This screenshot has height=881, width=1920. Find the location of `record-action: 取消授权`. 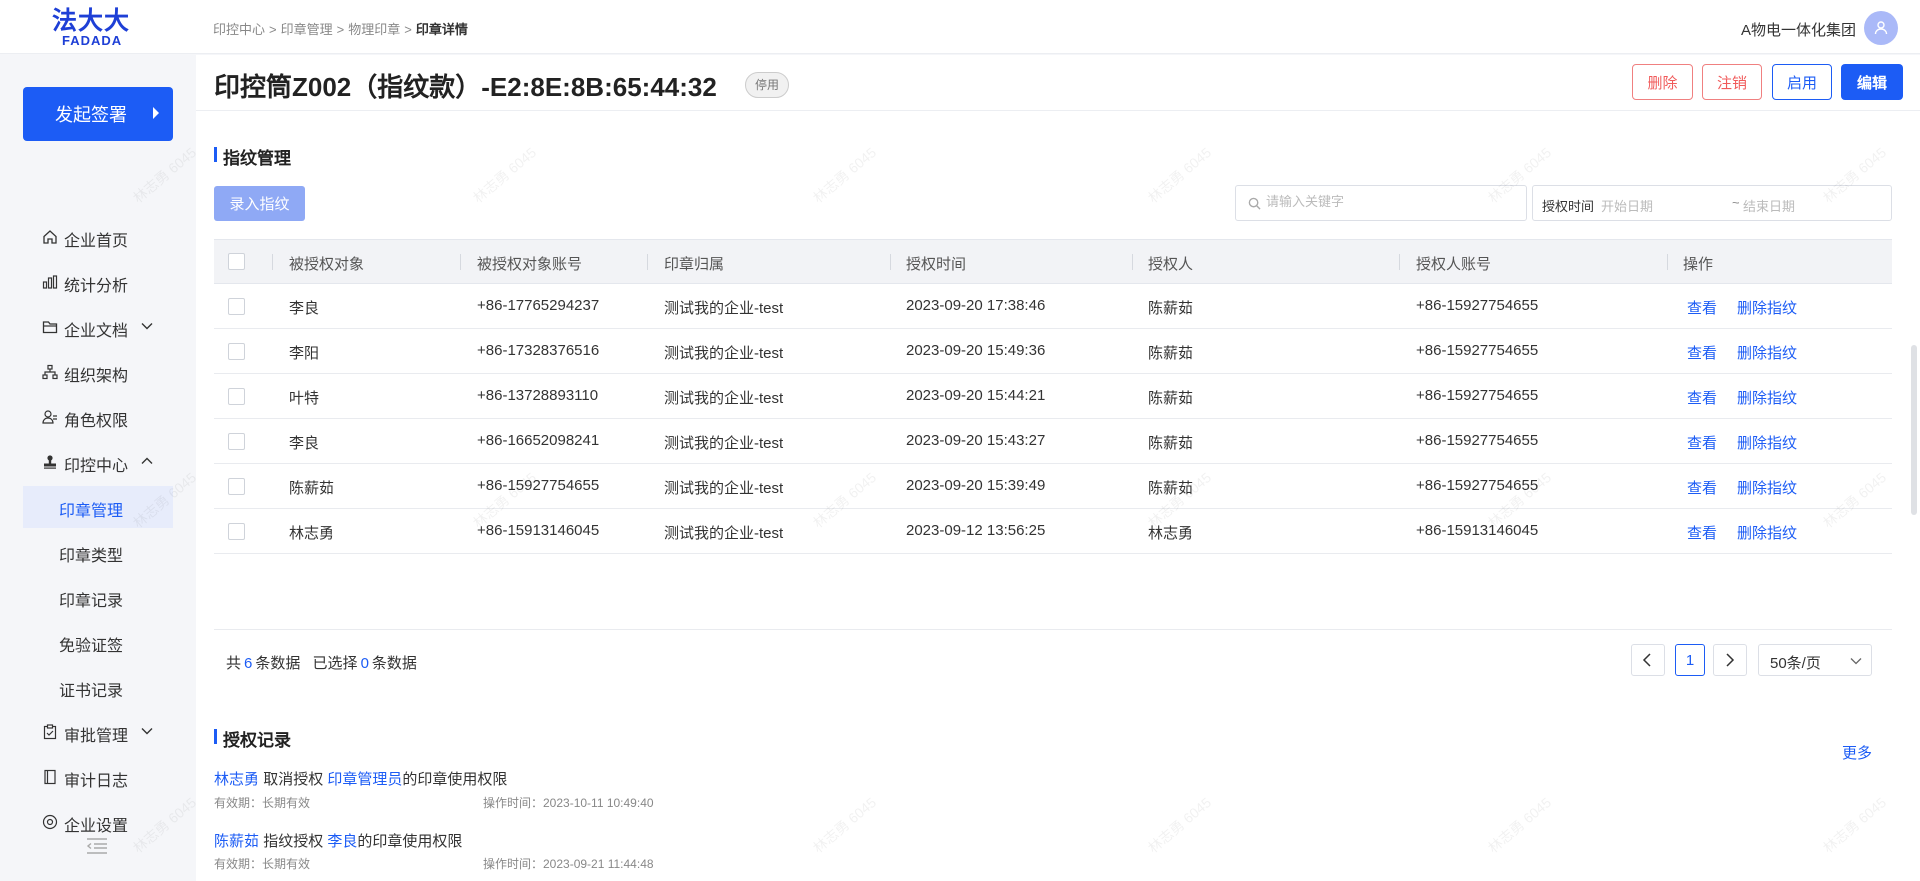

record-action: 取消授权 is located at coordinates (293, 779).